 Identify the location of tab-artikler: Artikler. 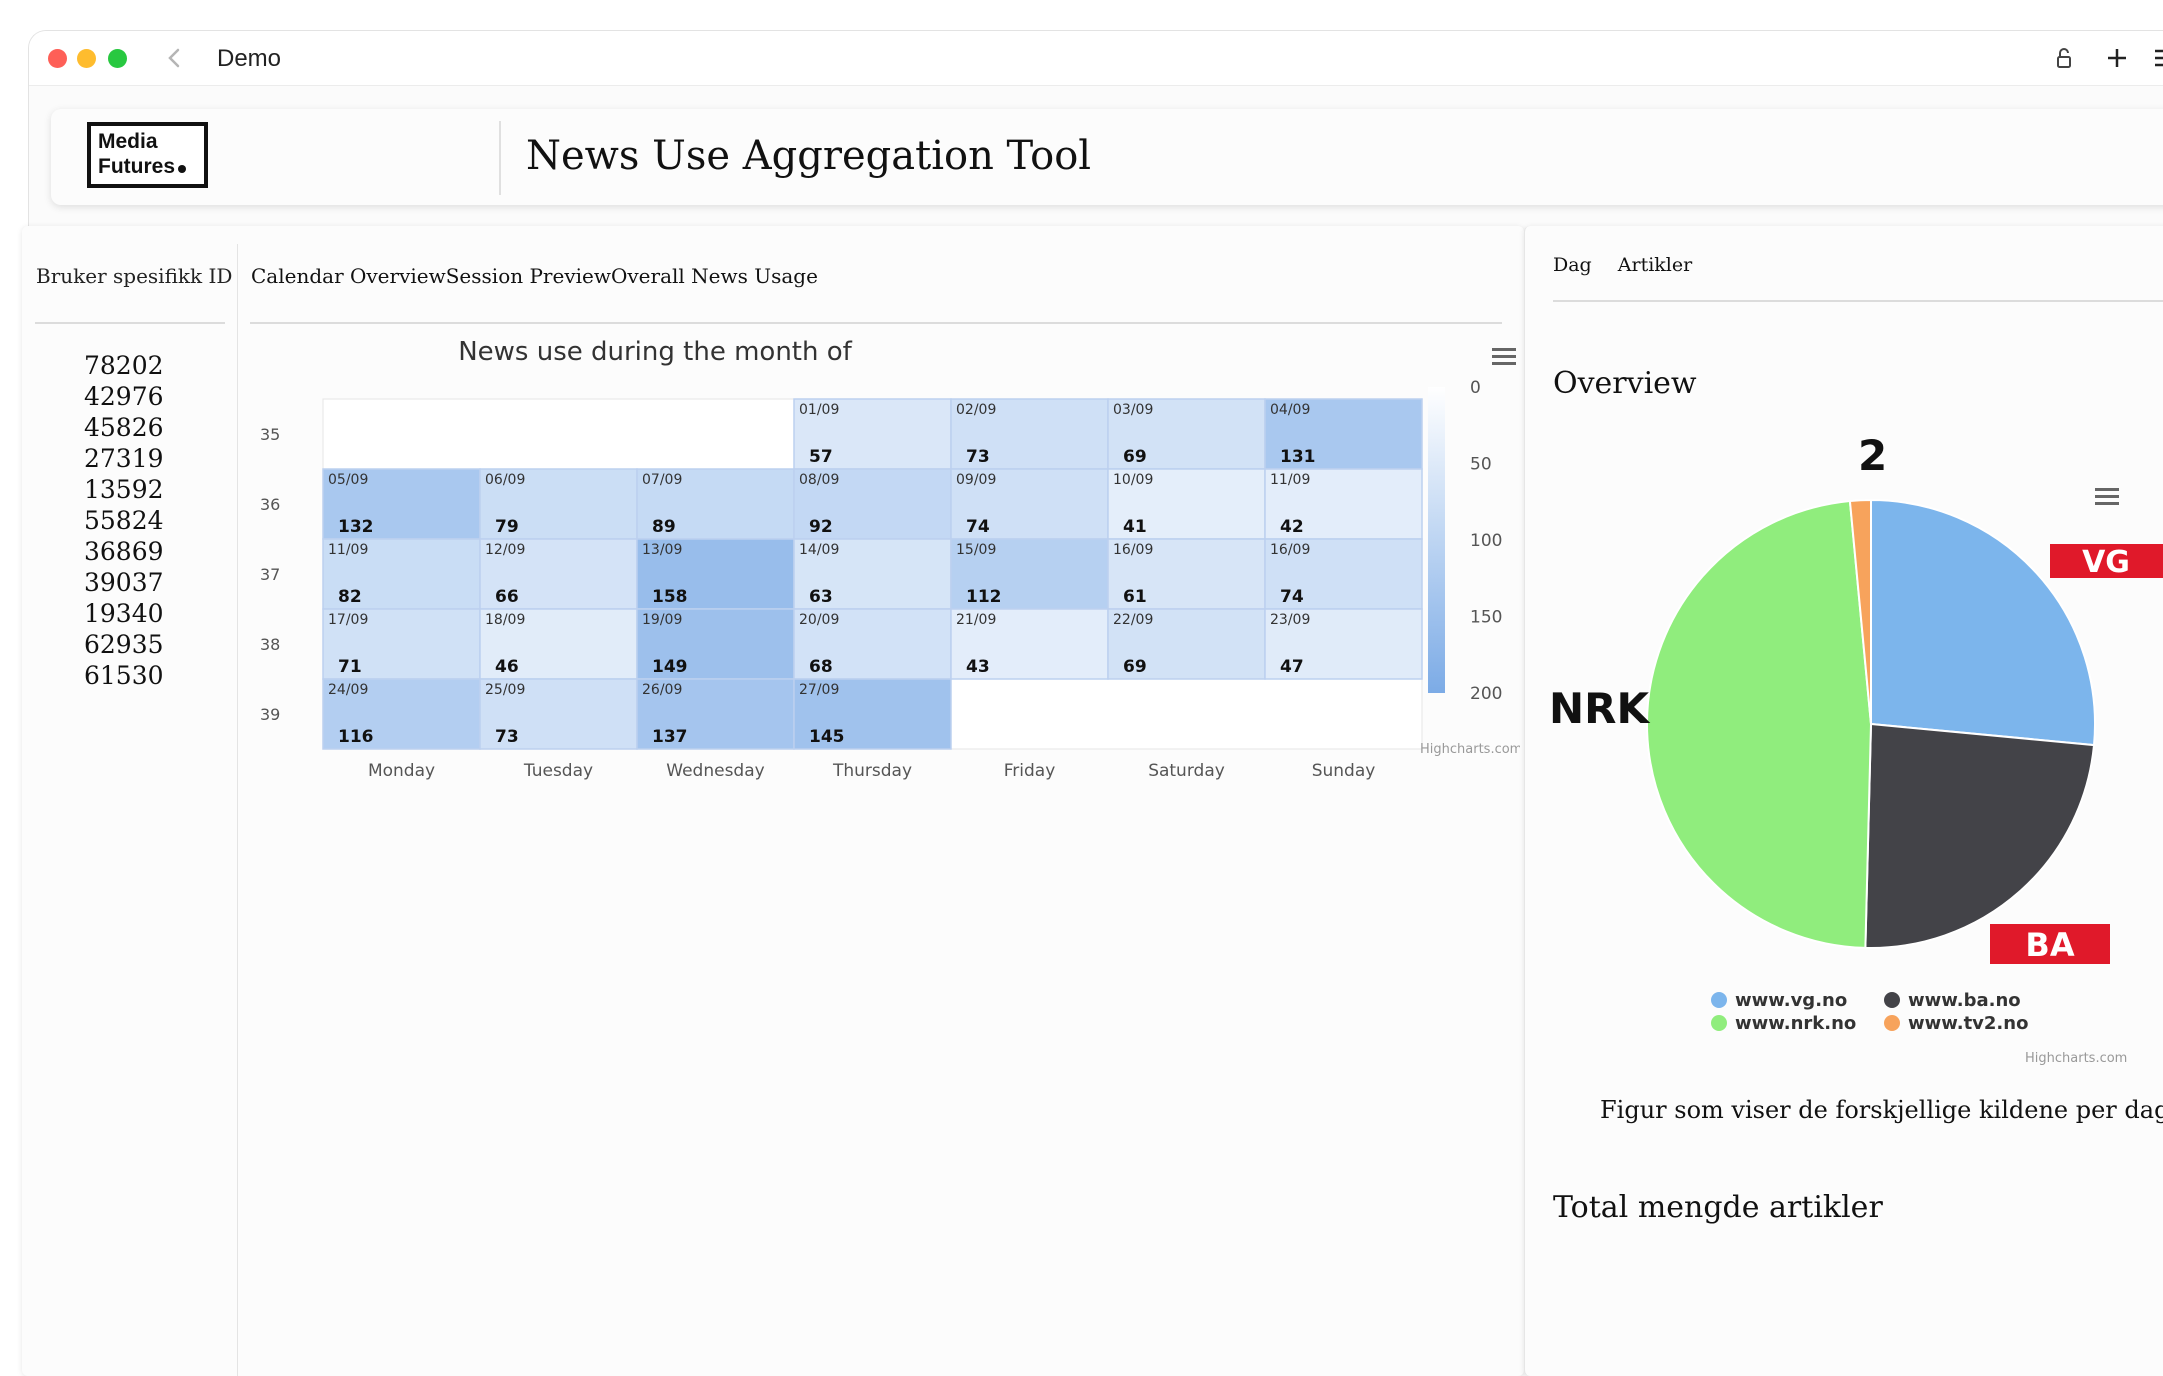
(1655, 265).